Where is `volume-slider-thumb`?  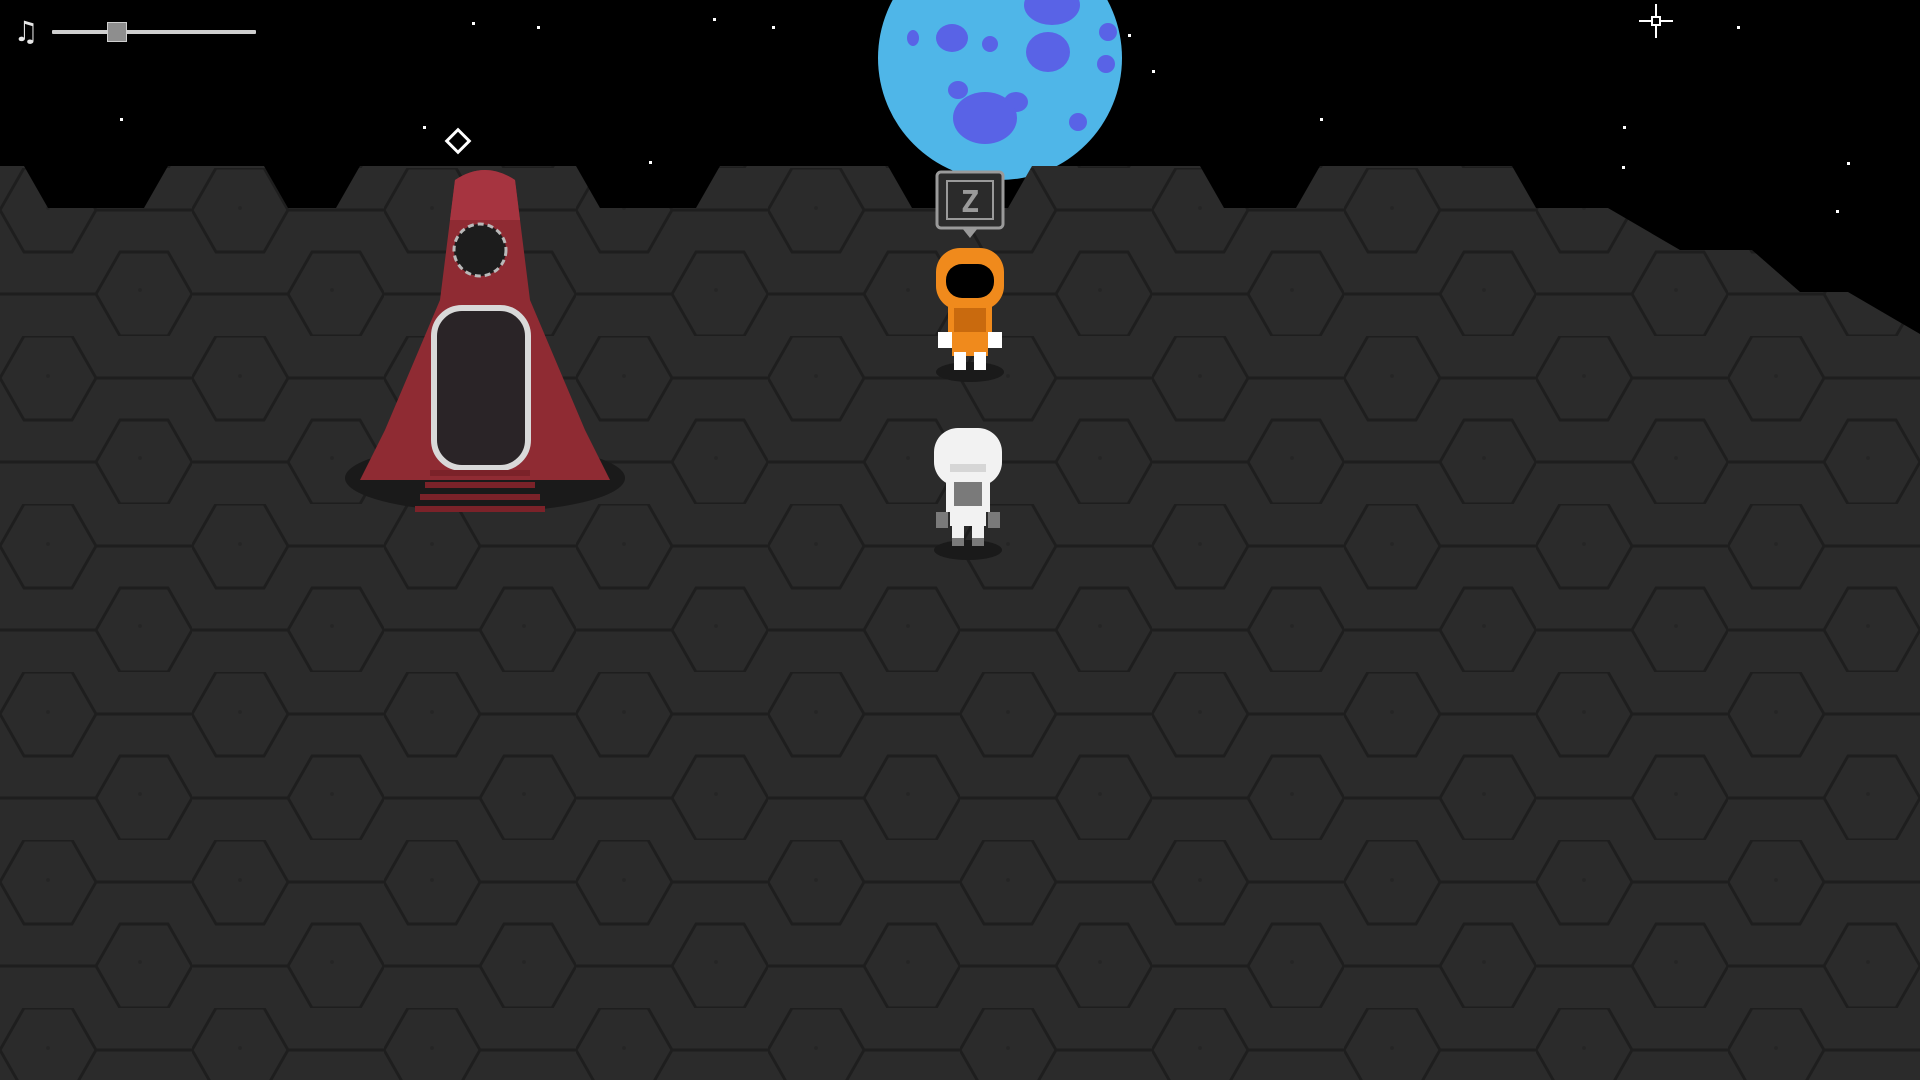 volume-slider-thumb is located at coordinates (117, 32).